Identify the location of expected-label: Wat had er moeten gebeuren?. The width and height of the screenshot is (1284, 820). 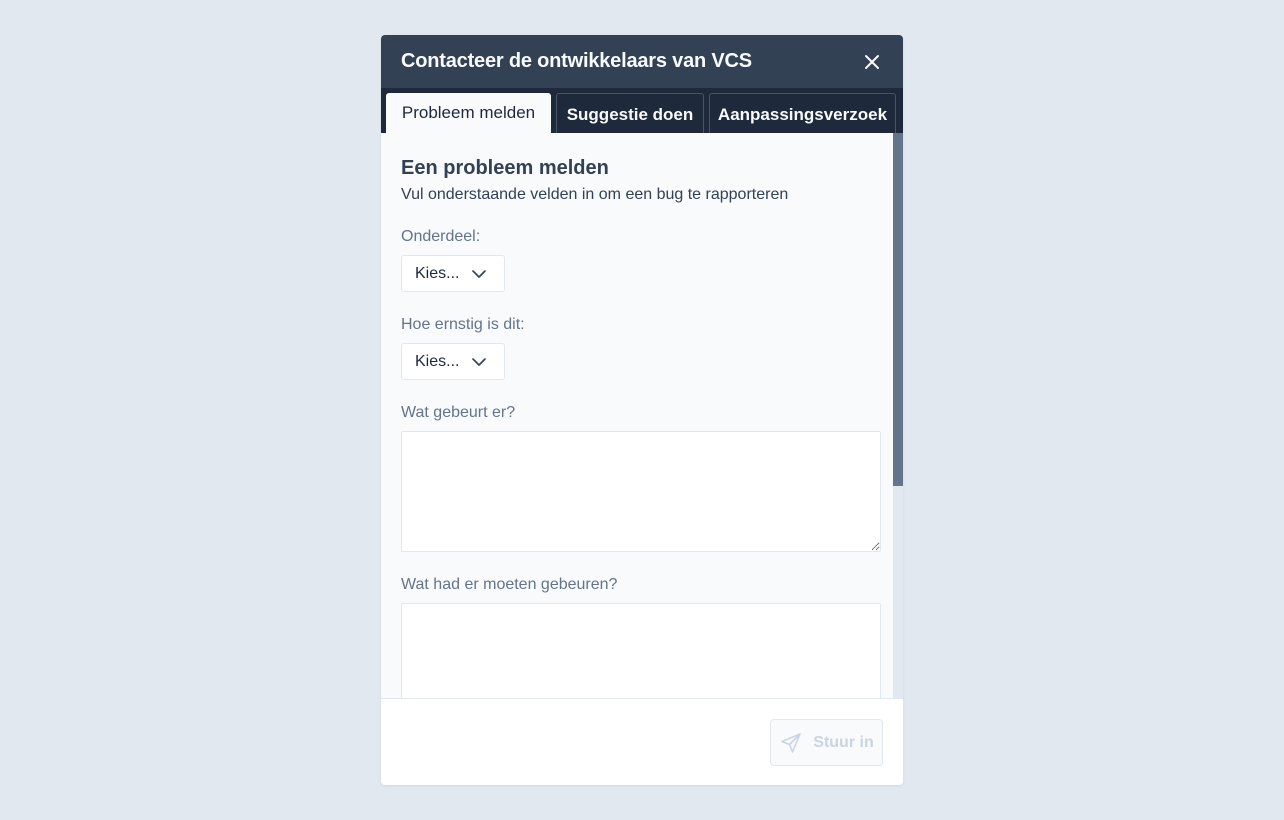
(509, 584).